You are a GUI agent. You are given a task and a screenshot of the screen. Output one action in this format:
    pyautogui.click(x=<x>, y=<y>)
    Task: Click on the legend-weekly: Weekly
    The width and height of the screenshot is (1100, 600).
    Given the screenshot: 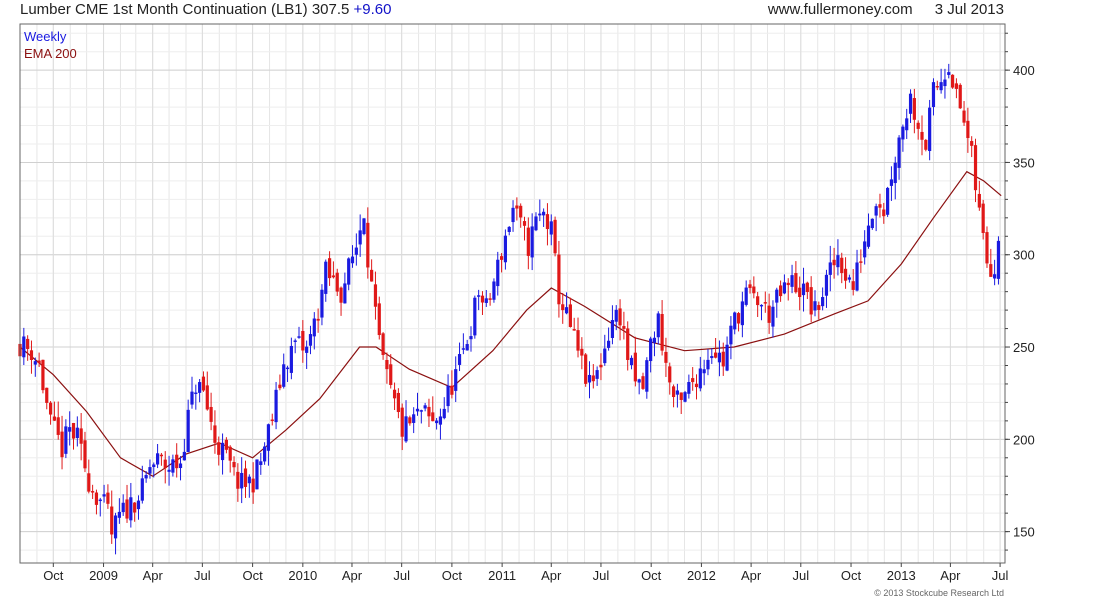 What is the action you would take?
    pyautogui.click(x=45, y=36)
    